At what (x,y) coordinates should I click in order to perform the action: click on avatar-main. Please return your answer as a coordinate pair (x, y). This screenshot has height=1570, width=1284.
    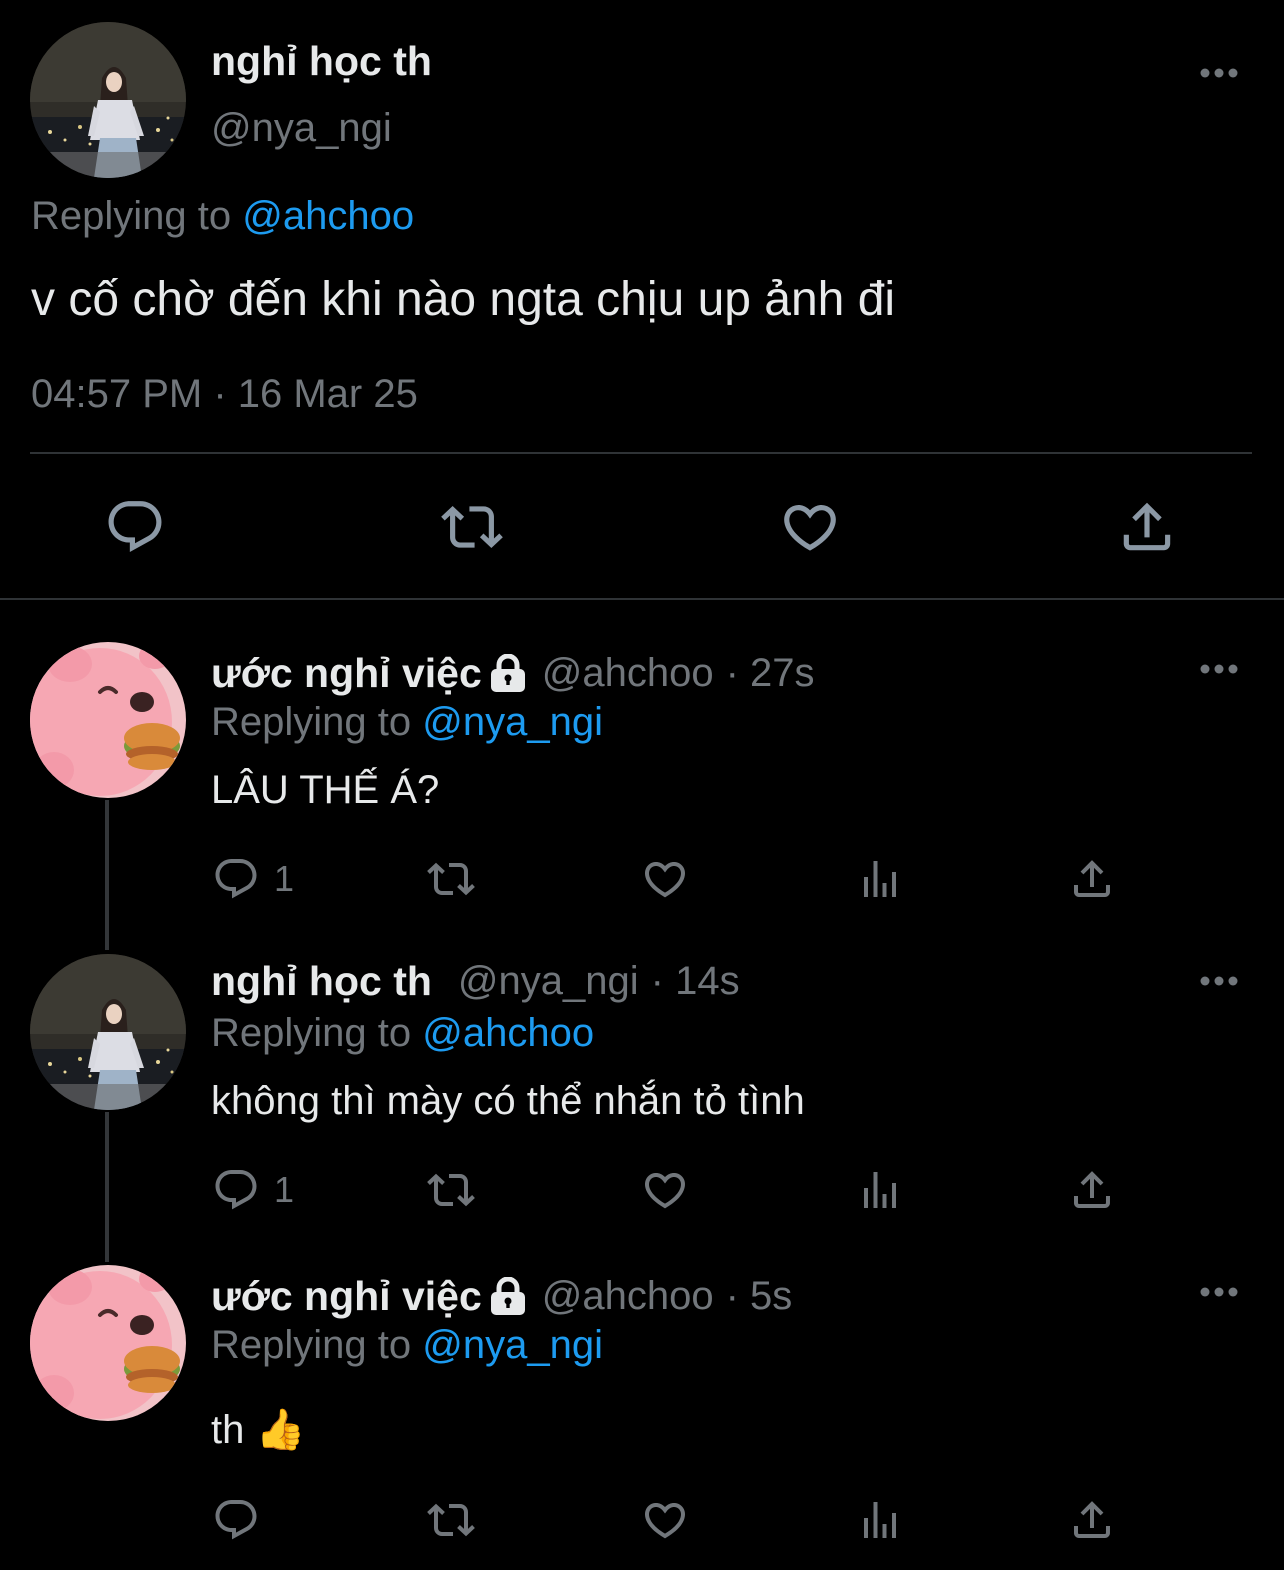
    Looking at the image, I should click on (108, 100).